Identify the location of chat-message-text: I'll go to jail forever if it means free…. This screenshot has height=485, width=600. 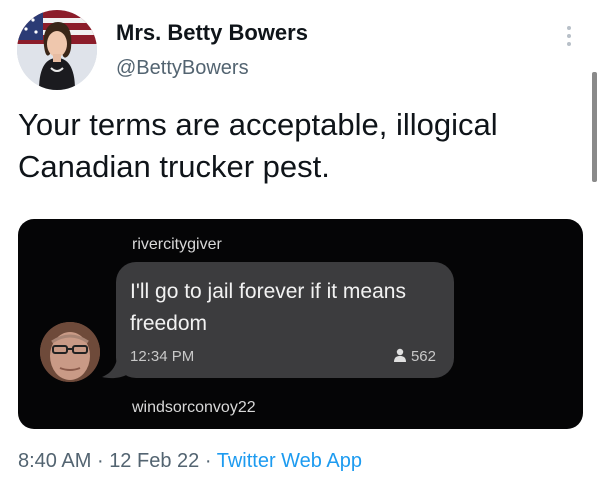
(268, 307).